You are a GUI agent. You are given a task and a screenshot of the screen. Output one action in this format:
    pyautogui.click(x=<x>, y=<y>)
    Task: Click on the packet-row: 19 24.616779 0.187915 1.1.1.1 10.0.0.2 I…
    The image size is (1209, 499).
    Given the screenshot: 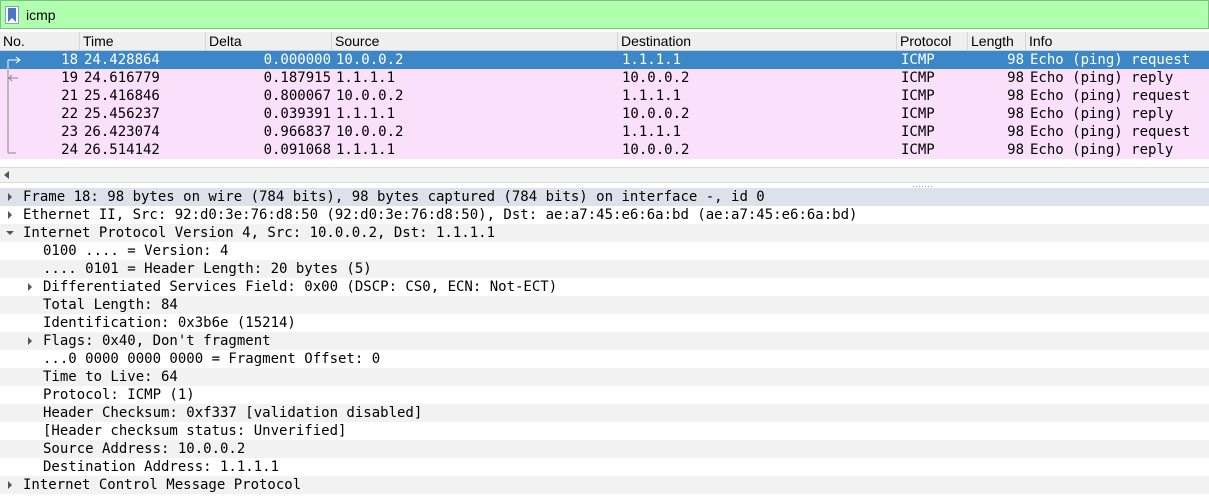 What is the action you would take?
    pyautogui.click(x=604, y=78)
    